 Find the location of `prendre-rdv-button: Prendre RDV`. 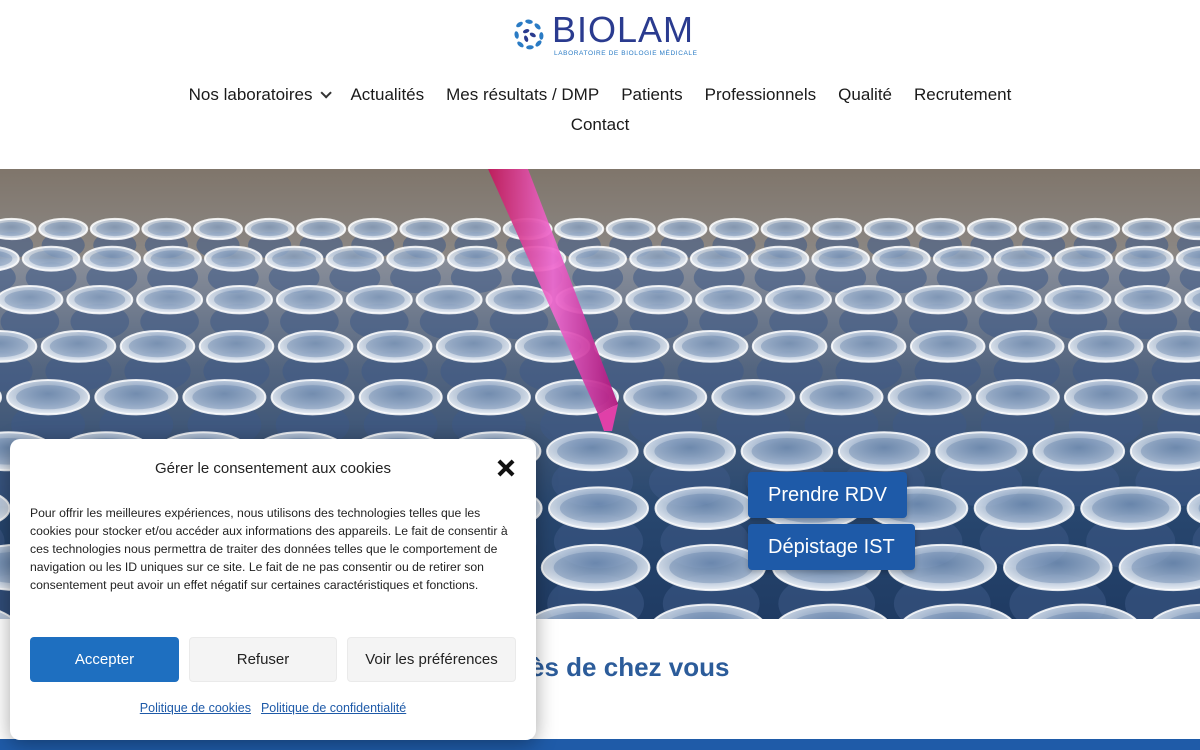

prendre-rdv-button: Prendre RDV is located at coordinates (827, 495).